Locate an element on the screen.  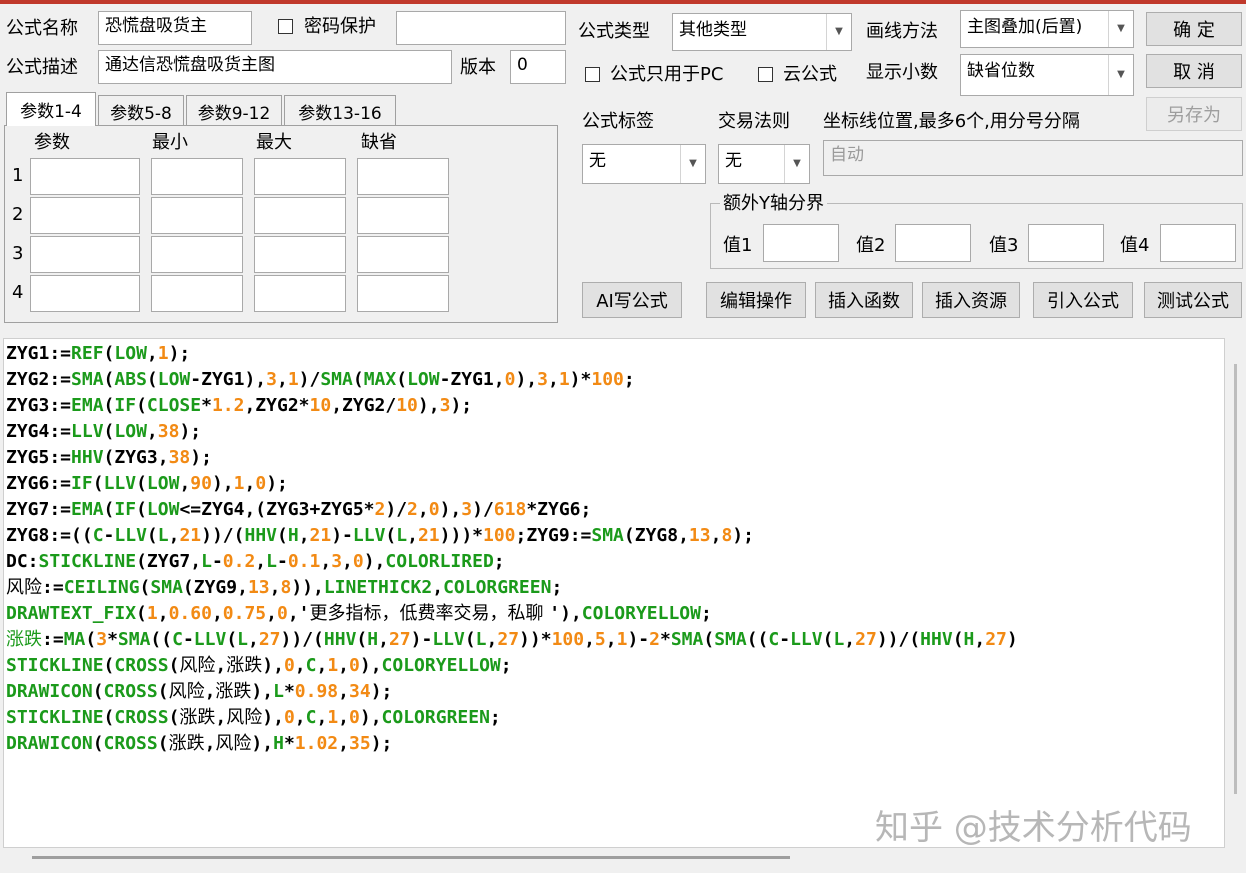
formula-type-value: 其他类型 is located at coordinates (713, 30).